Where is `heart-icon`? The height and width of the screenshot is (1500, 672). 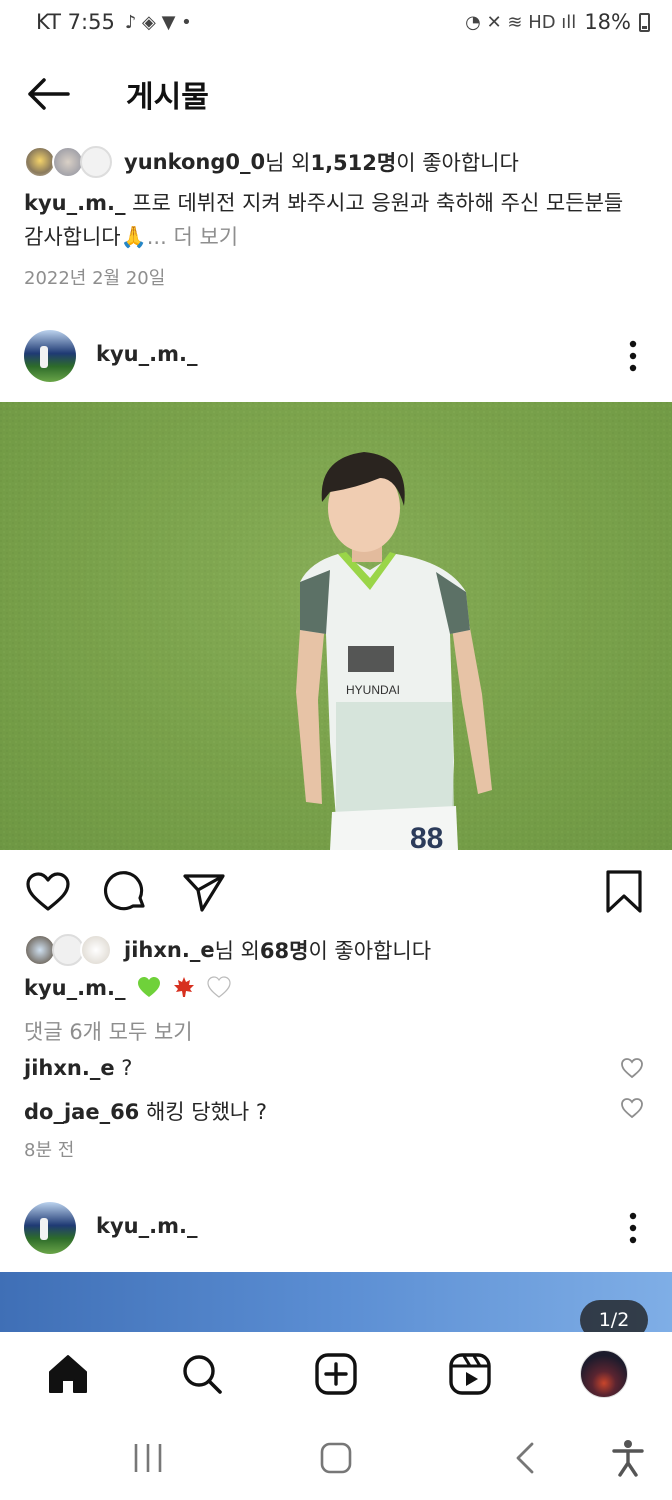 heart-icon is located at coordinates (48, 892).